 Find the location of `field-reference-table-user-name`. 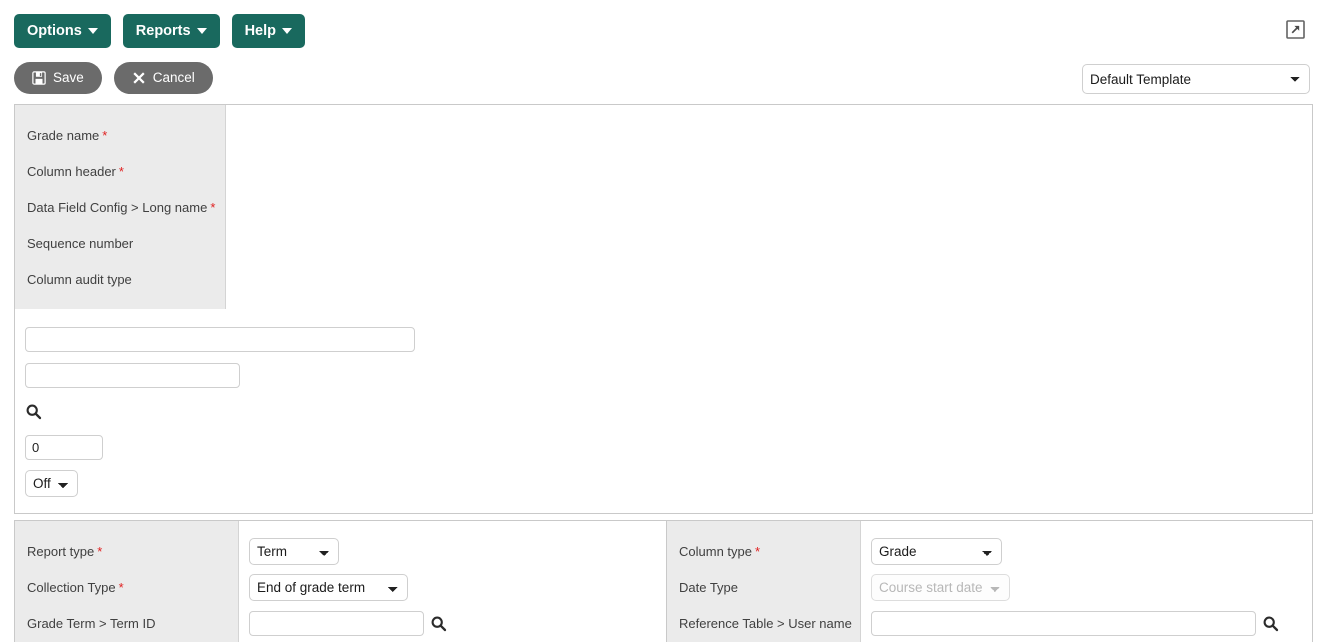

field-reference-table-user-name is located at coordinates (1086, 623).